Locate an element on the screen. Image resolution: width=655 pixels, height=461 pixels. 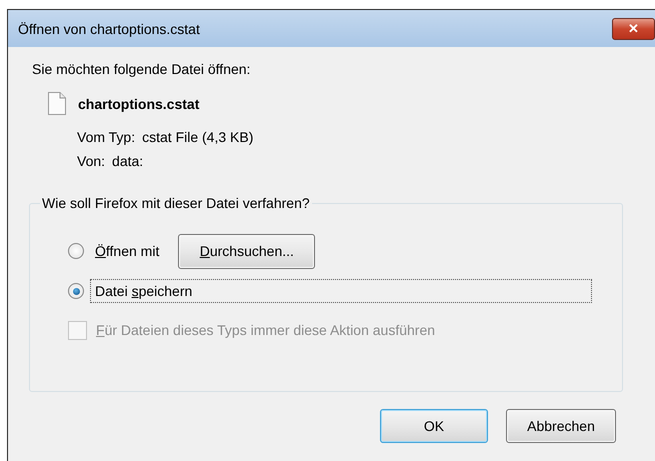
prompt-text: Sie möchten folgende Datei öffnen: is located at coordinates (142, 69).